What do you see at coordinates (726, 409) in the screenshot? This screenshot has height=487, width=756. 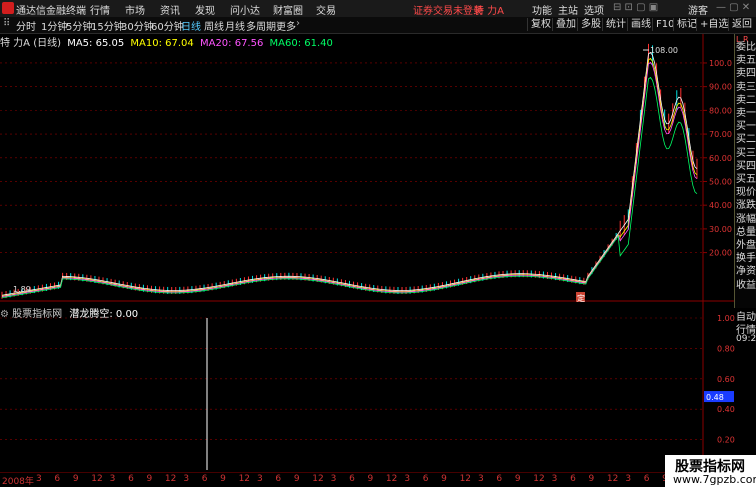 I see `indicator-tick-label: 0.40` at bounding box center [726, 409].